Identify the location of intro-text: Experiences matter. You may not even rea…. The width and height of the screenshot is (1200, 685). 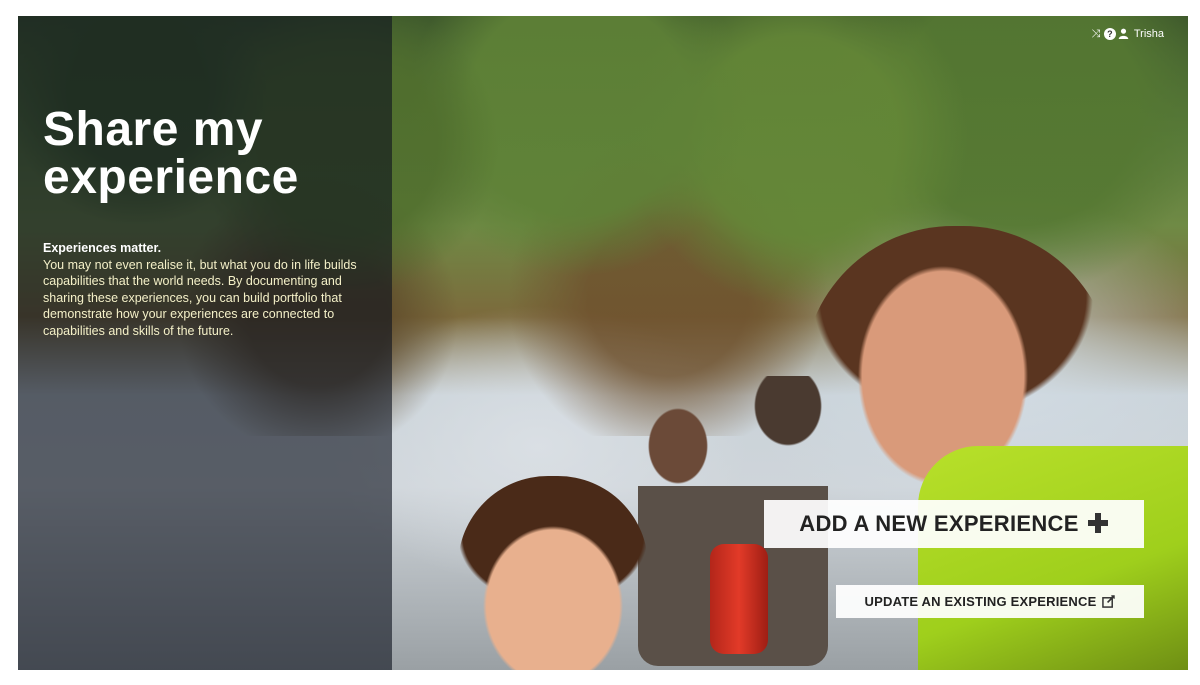
(208, 289).